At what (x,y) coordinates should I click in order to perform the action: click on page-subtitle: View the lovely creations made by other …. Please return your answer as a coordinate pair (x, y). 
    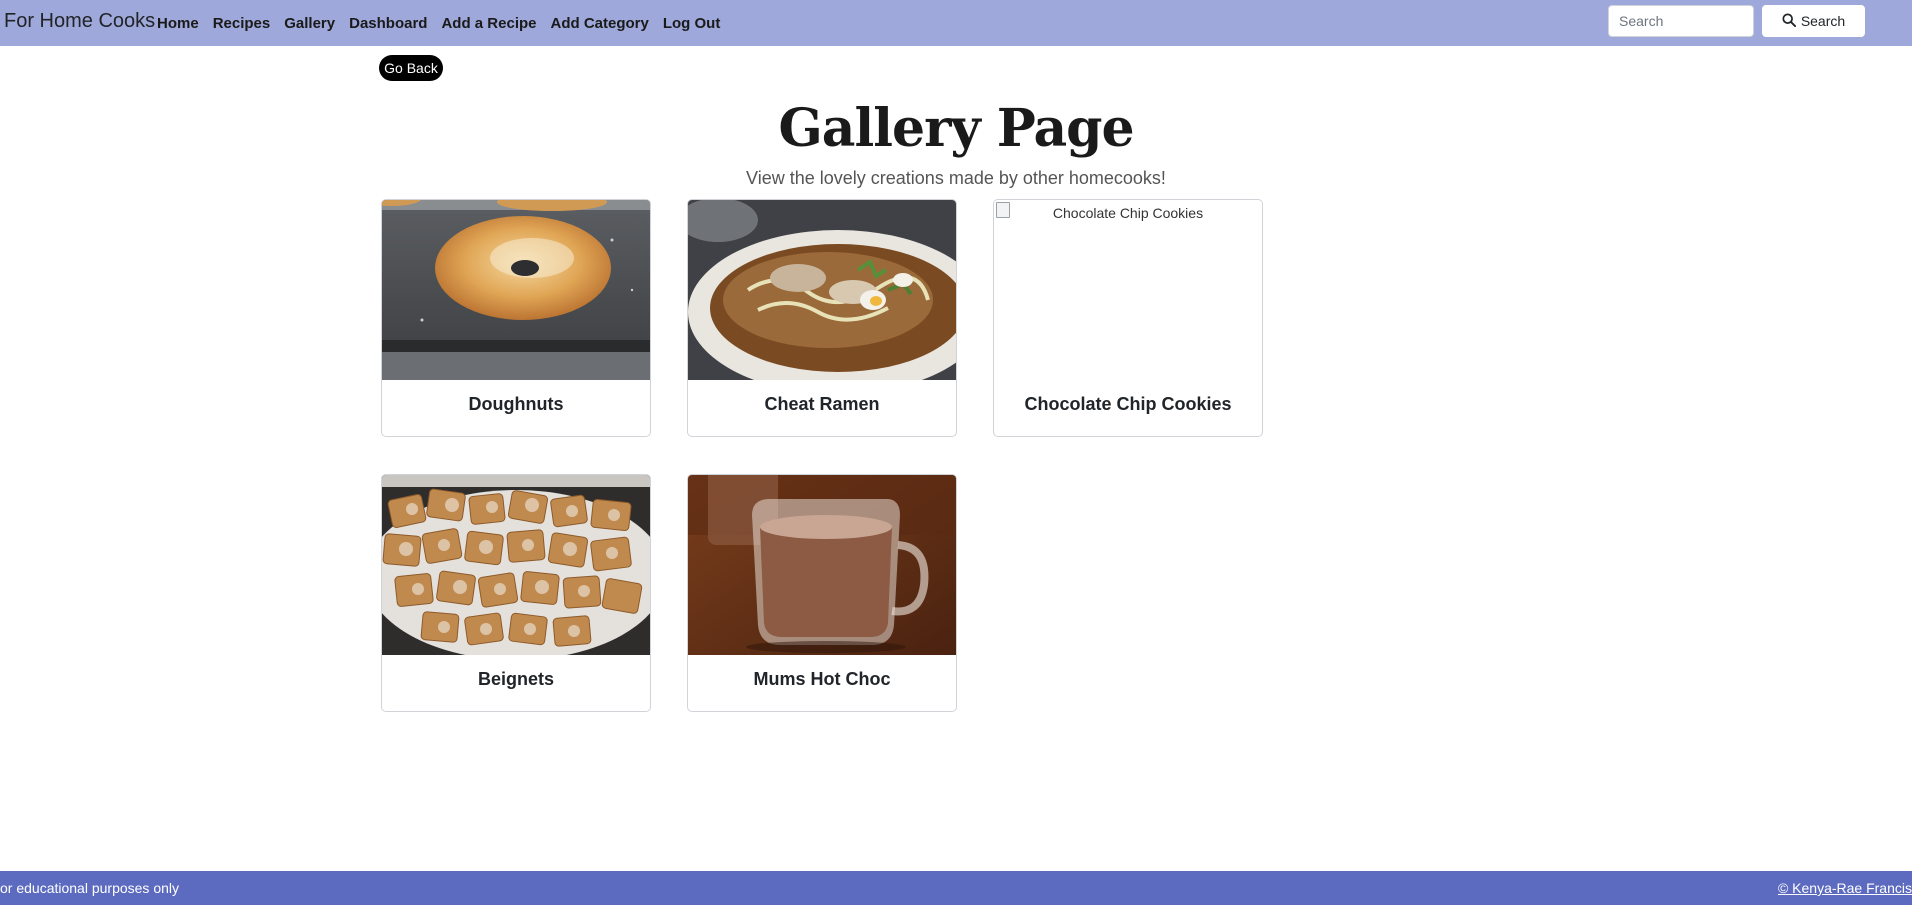
    Looking at the image, I should click on (956, 178).